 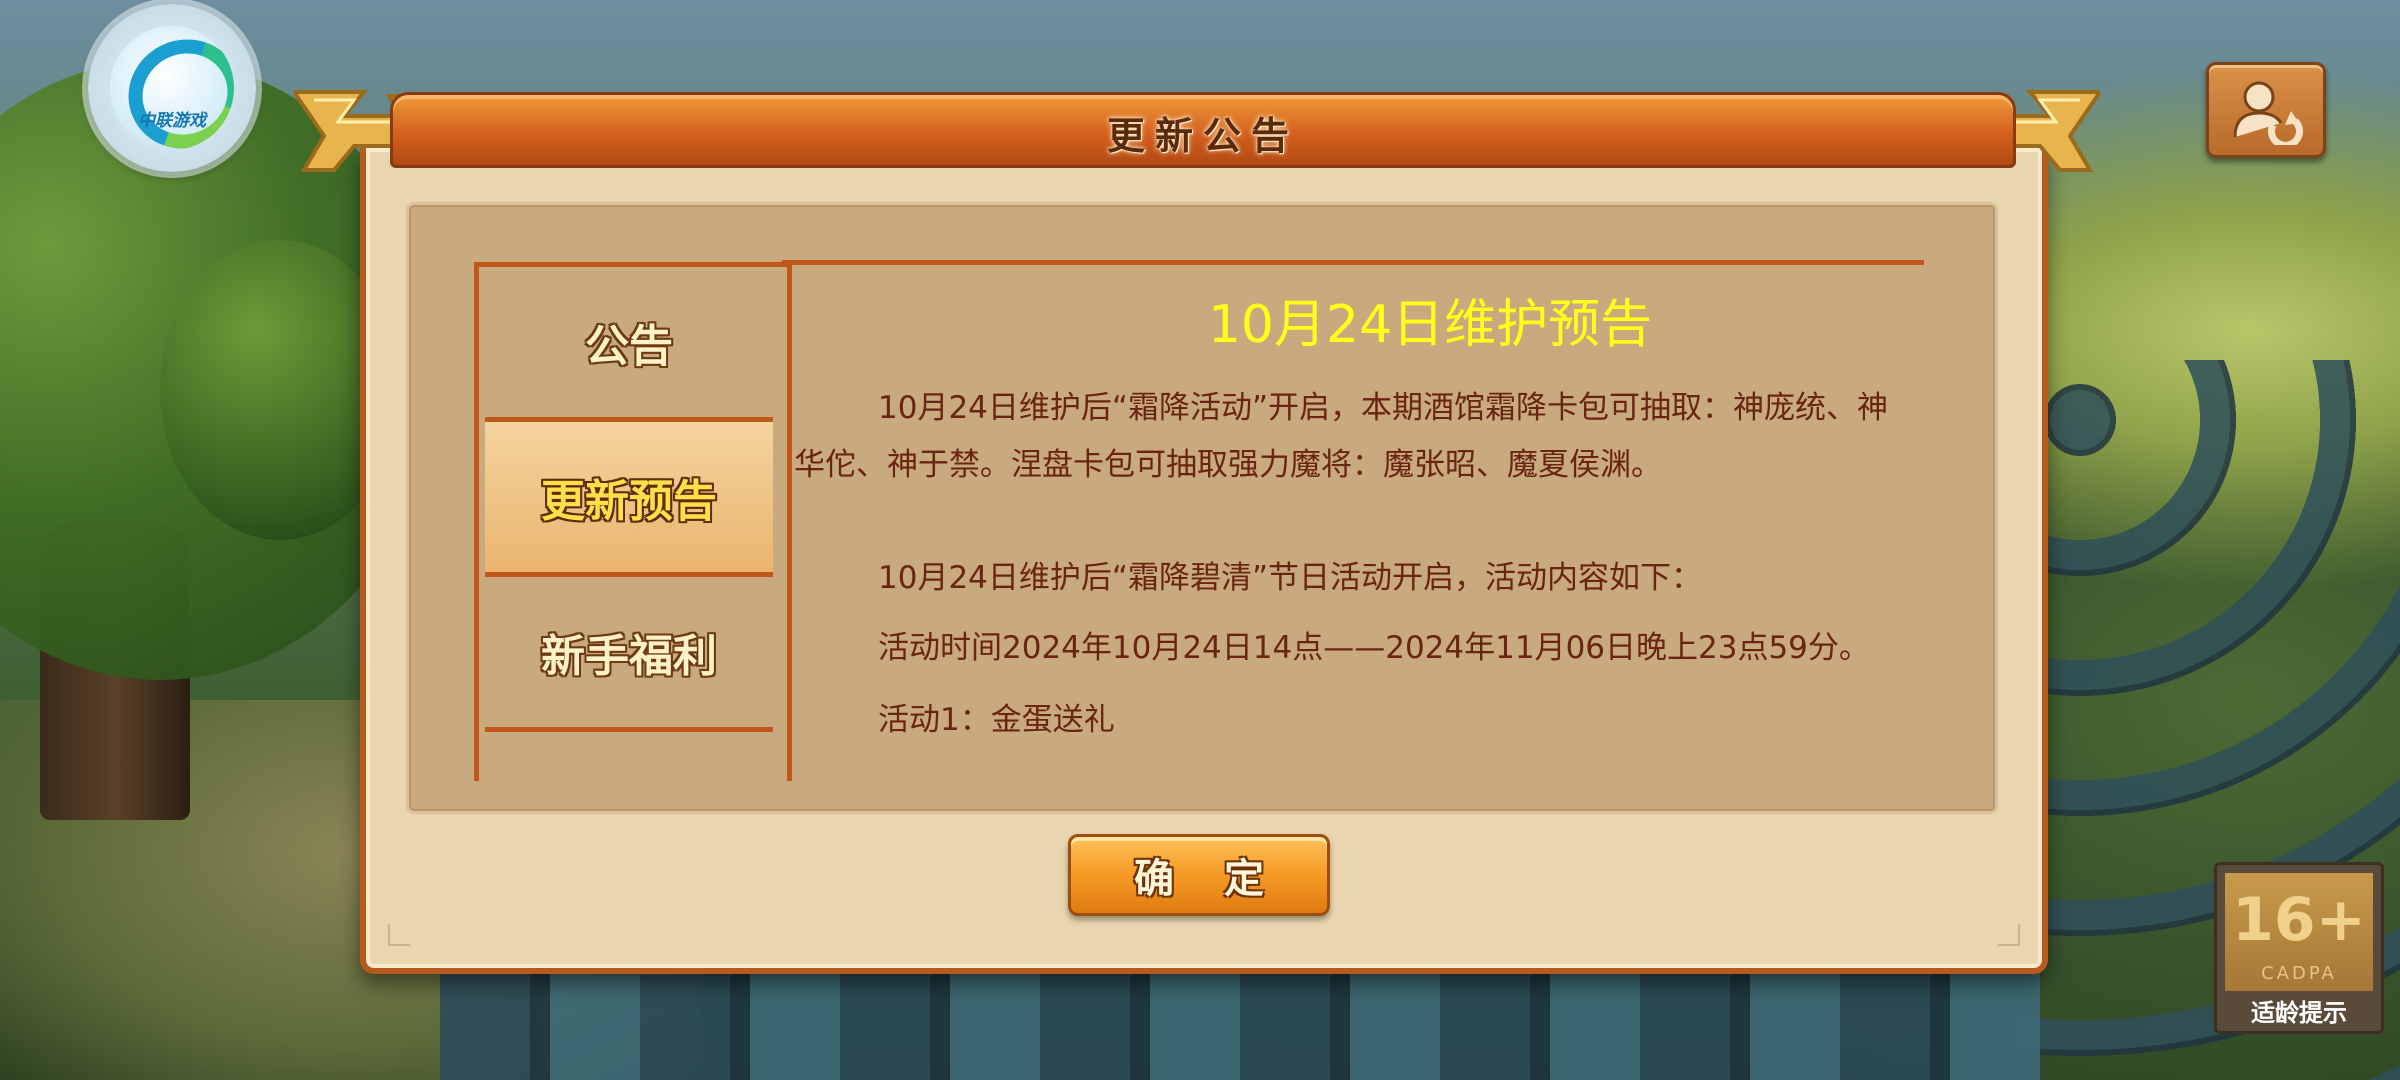 What do you see at coordinates (1240, 1020) in the screenshot?
I see `soldier-army-bottom` at bounding box center [1240, 1020].